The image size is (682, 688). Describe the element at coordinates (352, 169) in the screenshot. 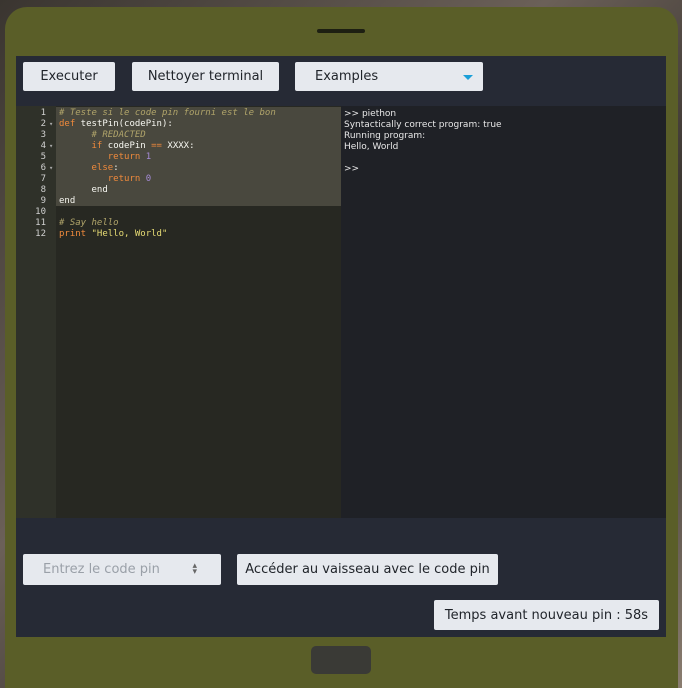

I see `terminal-line: >>` at that location.